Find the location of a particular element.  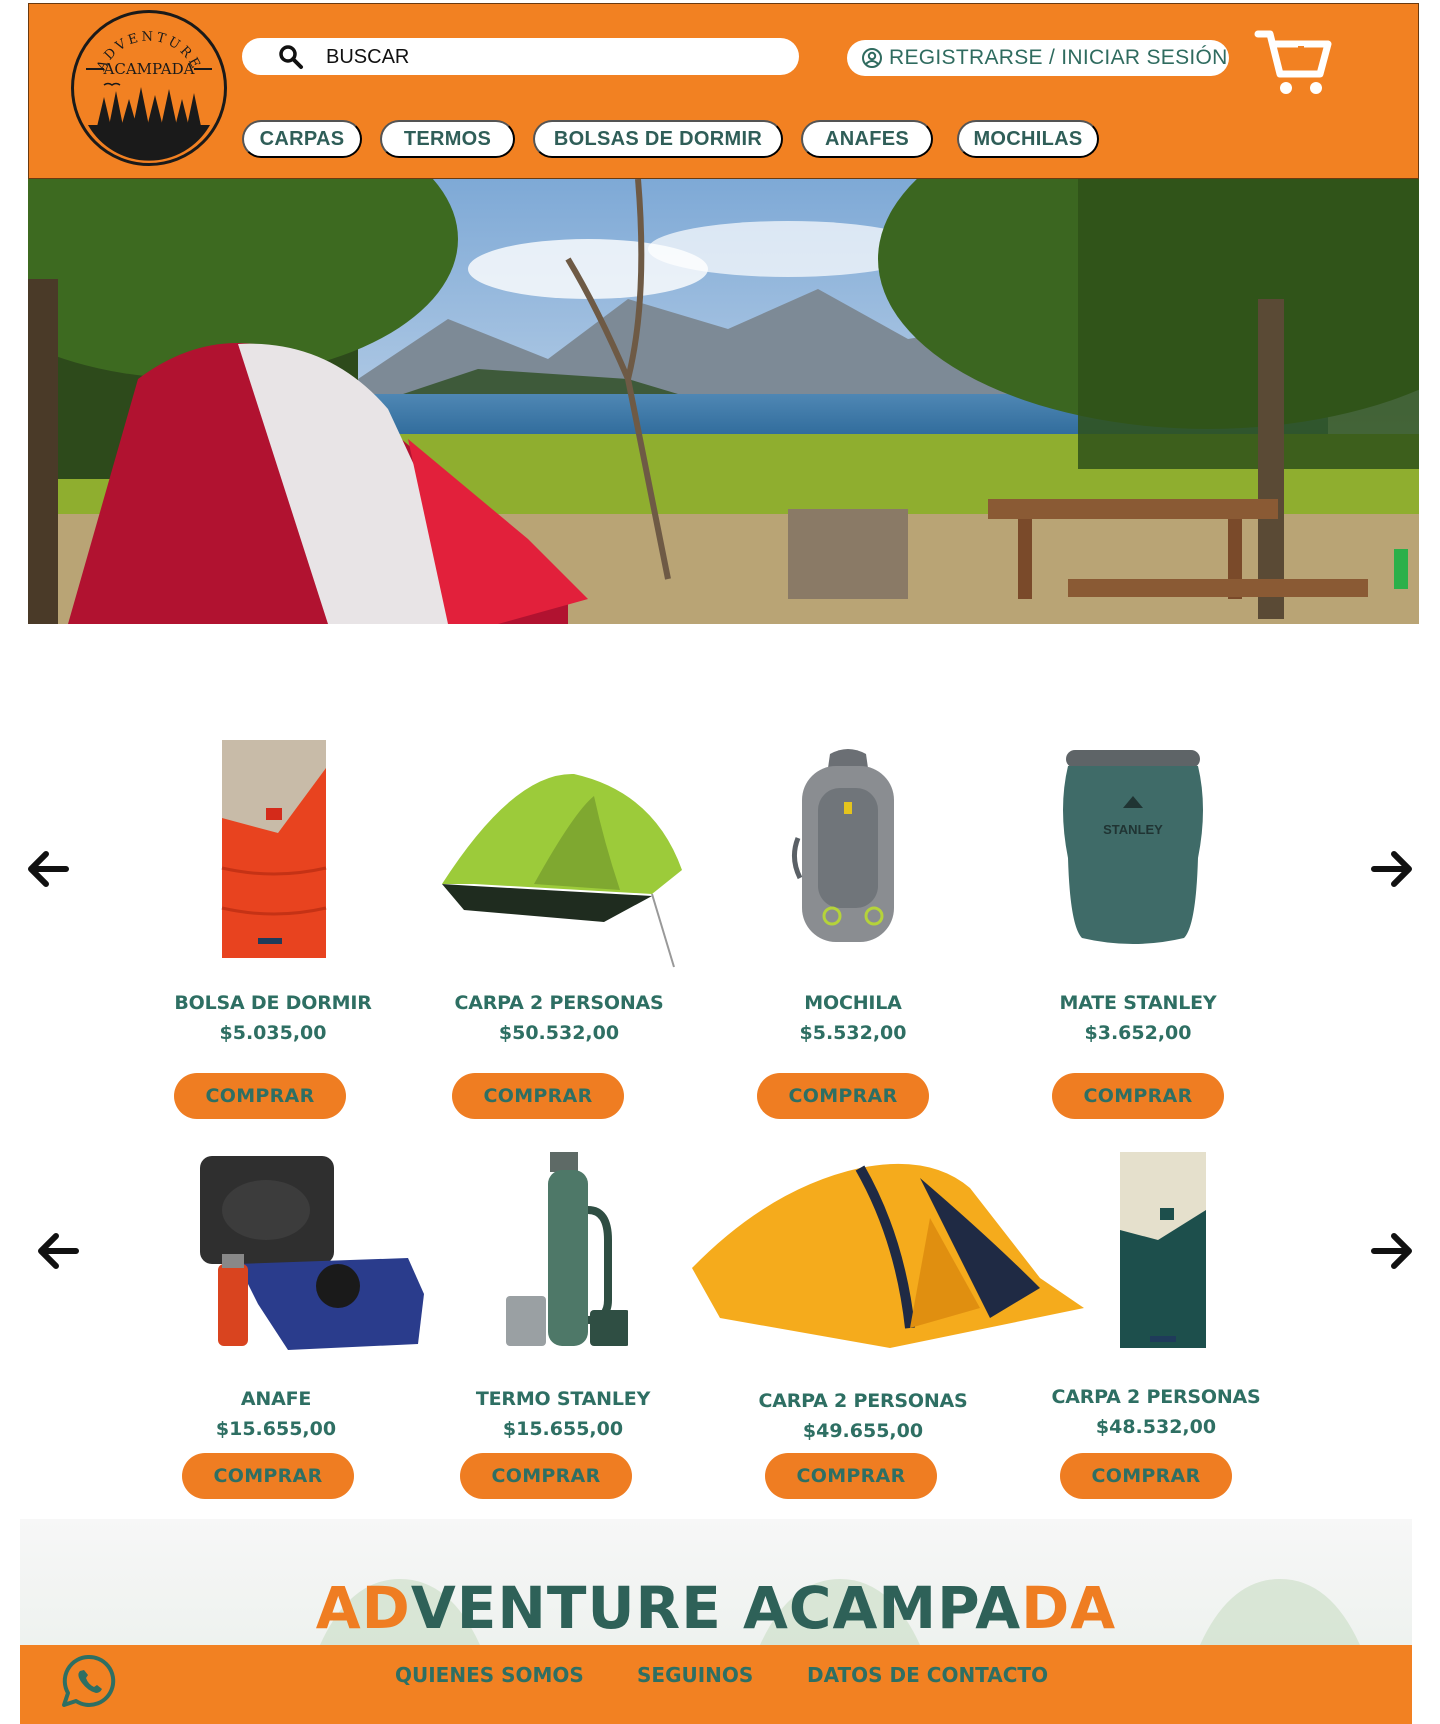

product-name: MATE STANLEY is located at coordinates (1138, 1003).